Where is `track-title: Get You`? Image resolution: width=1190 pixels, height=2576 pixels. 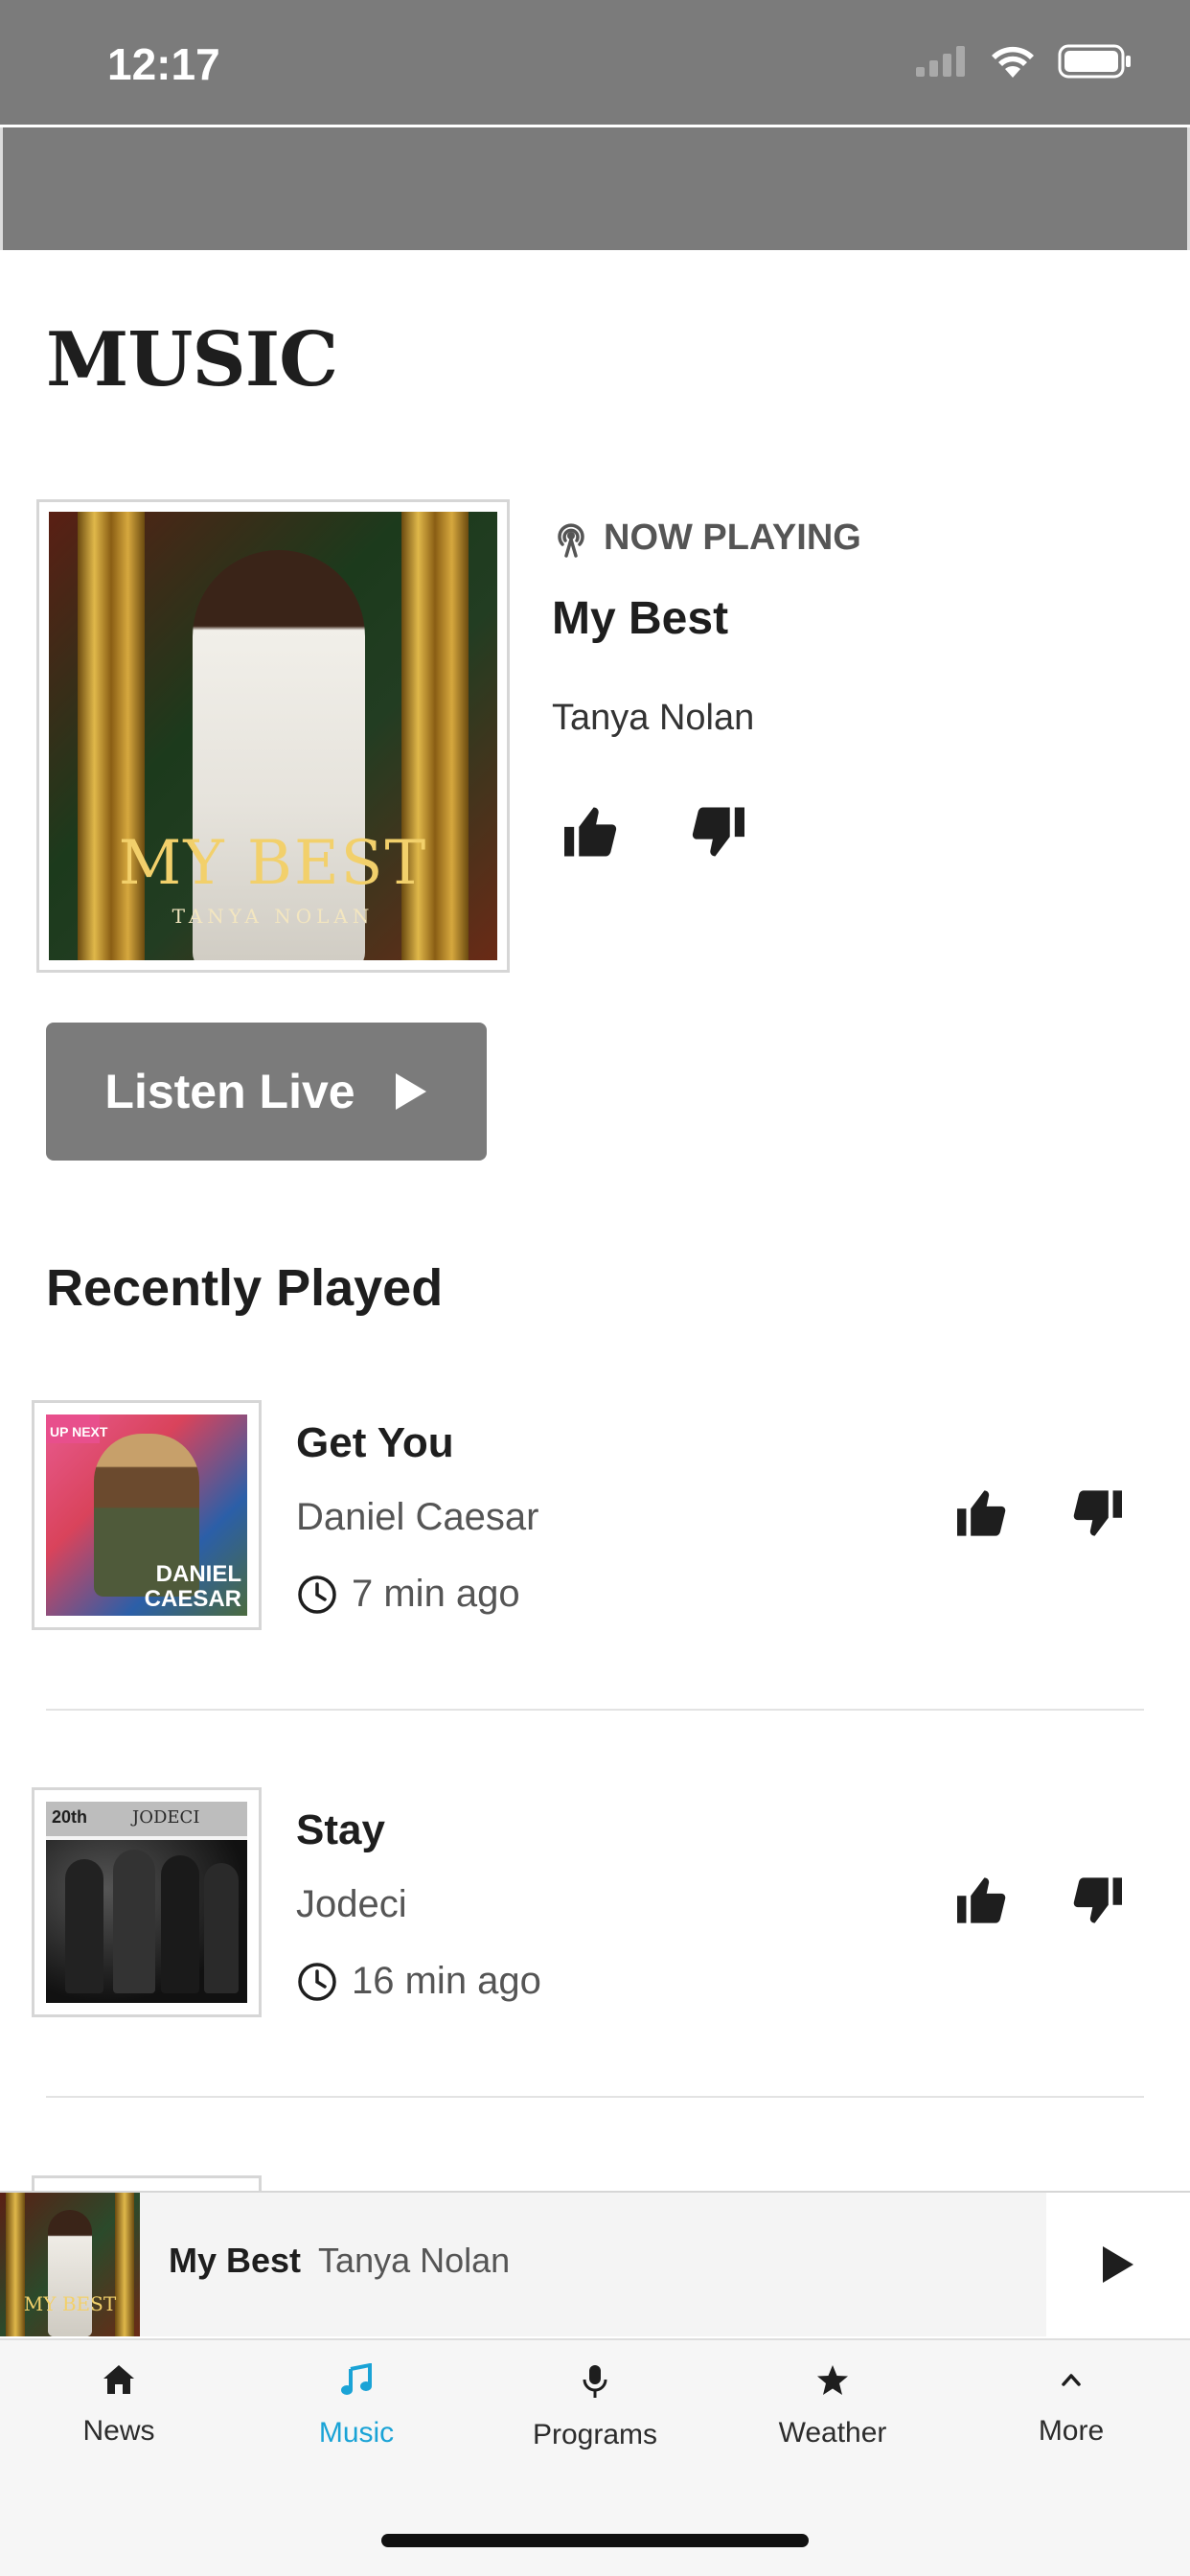
track-title: Get You is located at coordinates (375, 1442).